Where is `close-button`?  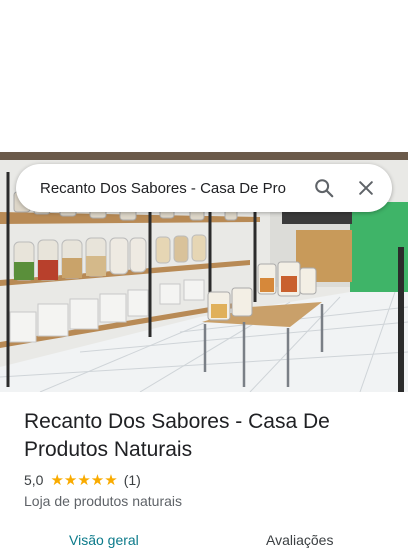
close-button is located at coordinates (366, 188).